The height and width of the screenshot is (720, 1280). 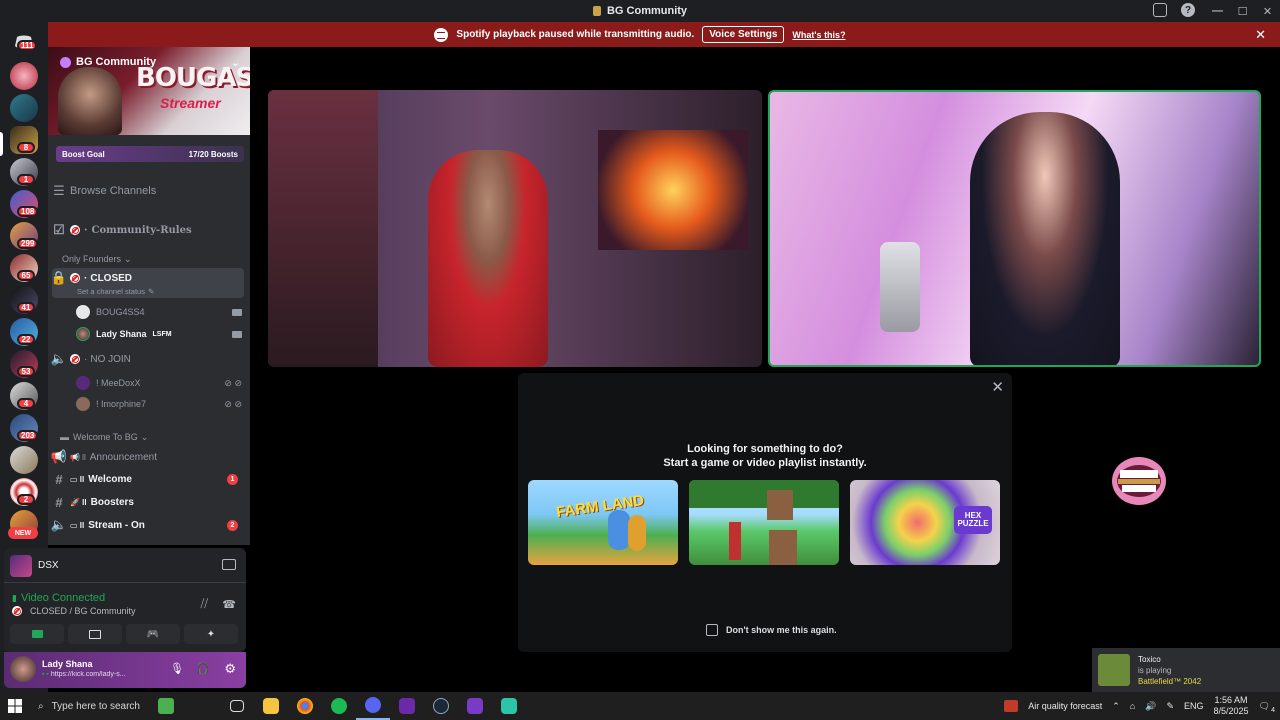 What do you see at coordinates (1260, 35) in the screenshot?
I see `close-notice-icon: ✕` at bounding box center [1260, 35].